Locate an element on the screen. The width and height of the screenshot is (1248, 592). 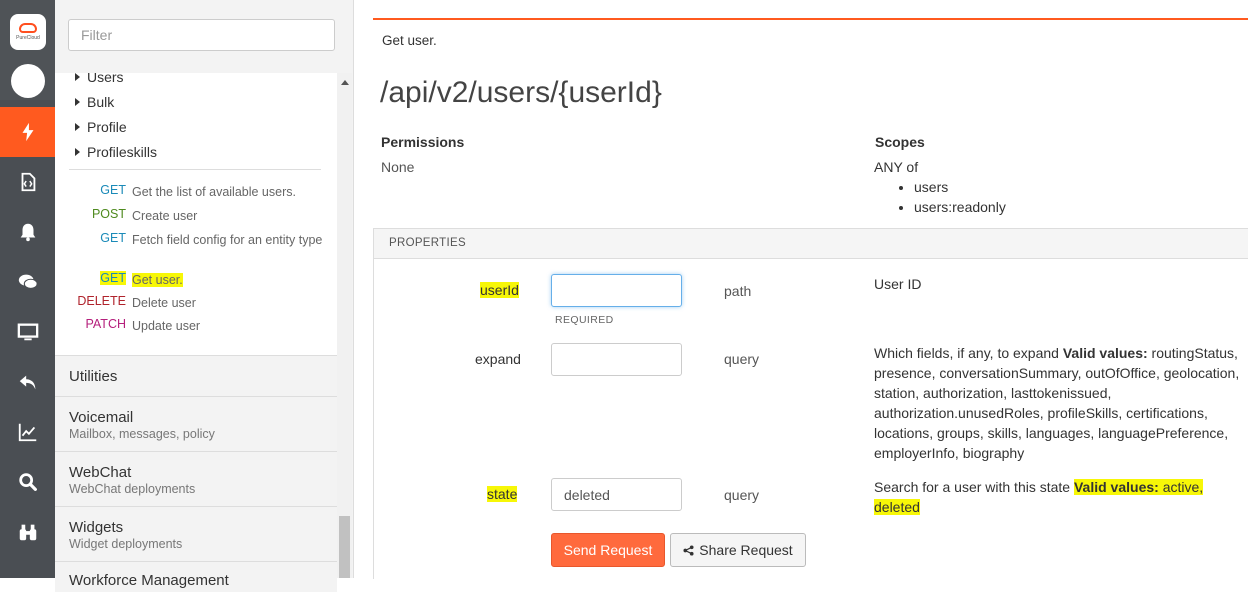
required-label: REQUIRED is located at coordinates (584, 320).